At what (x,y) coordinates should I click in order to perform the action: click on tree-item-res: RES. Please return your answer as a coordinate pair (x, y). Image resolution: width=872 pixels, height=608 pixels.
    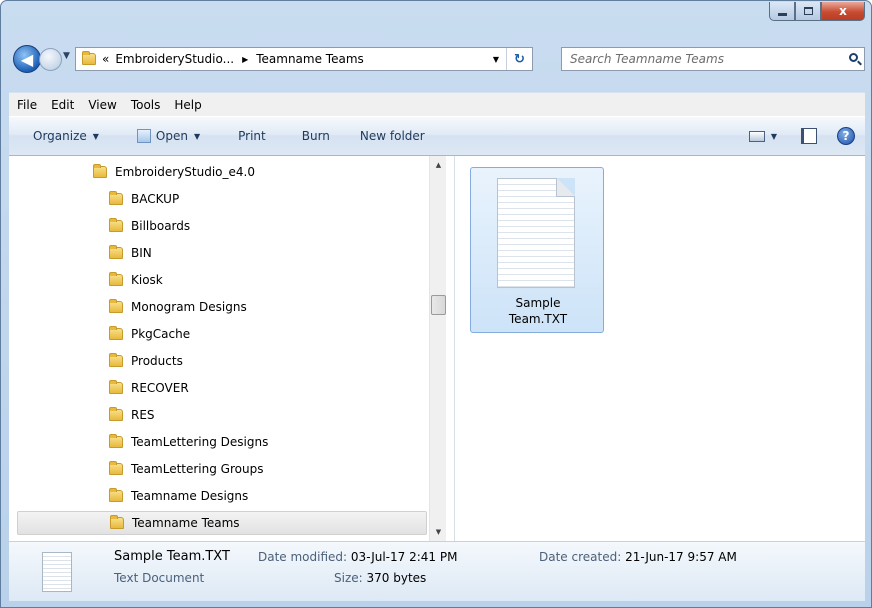
    Looking at the image, I should click on (132, 415).